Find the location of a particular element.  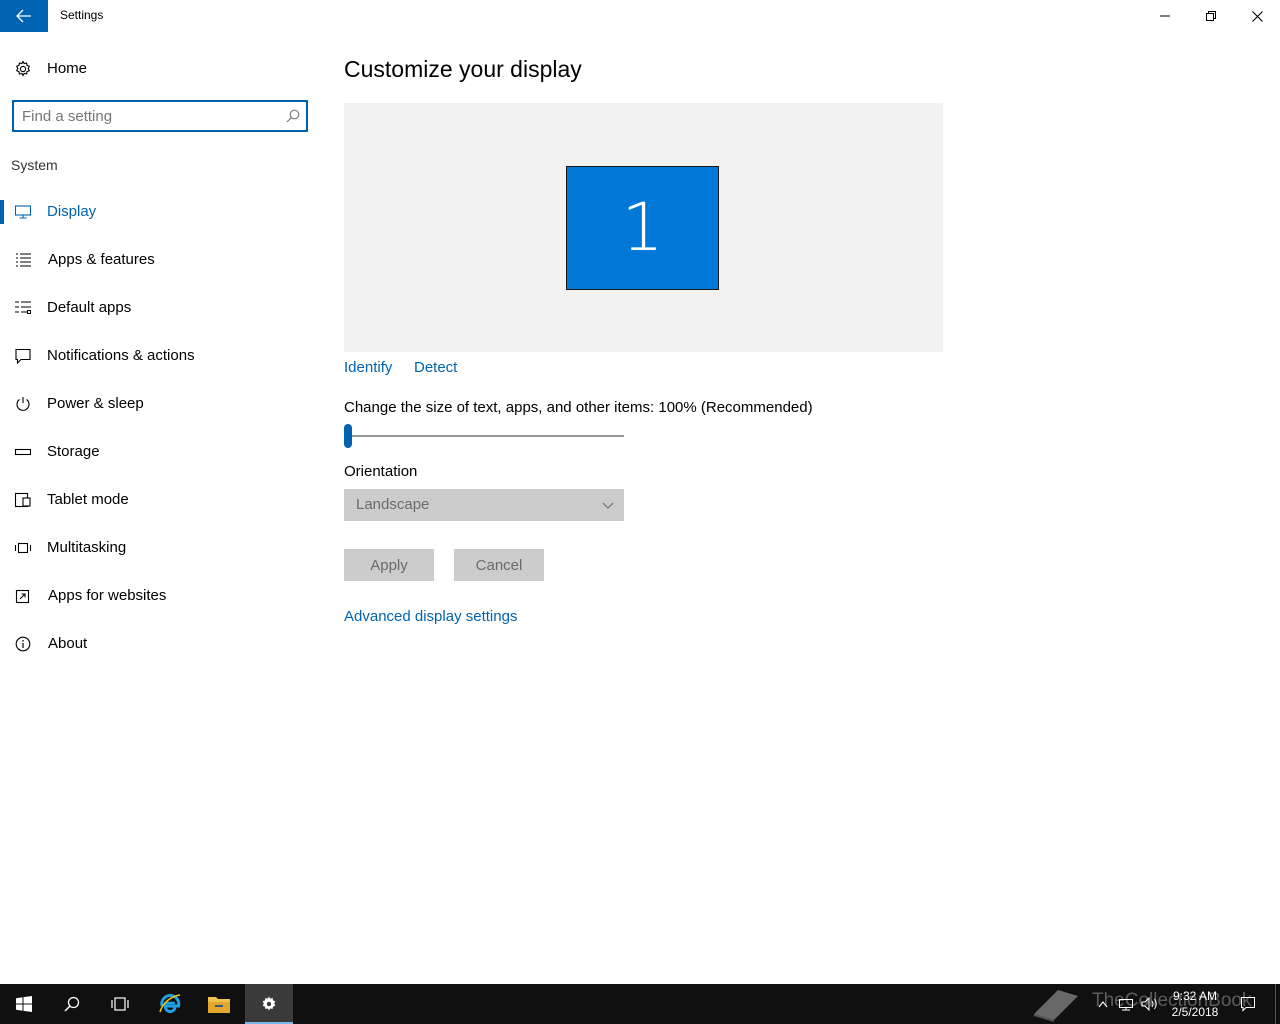

arrow-left-icon is located at coordinates (23, 16).